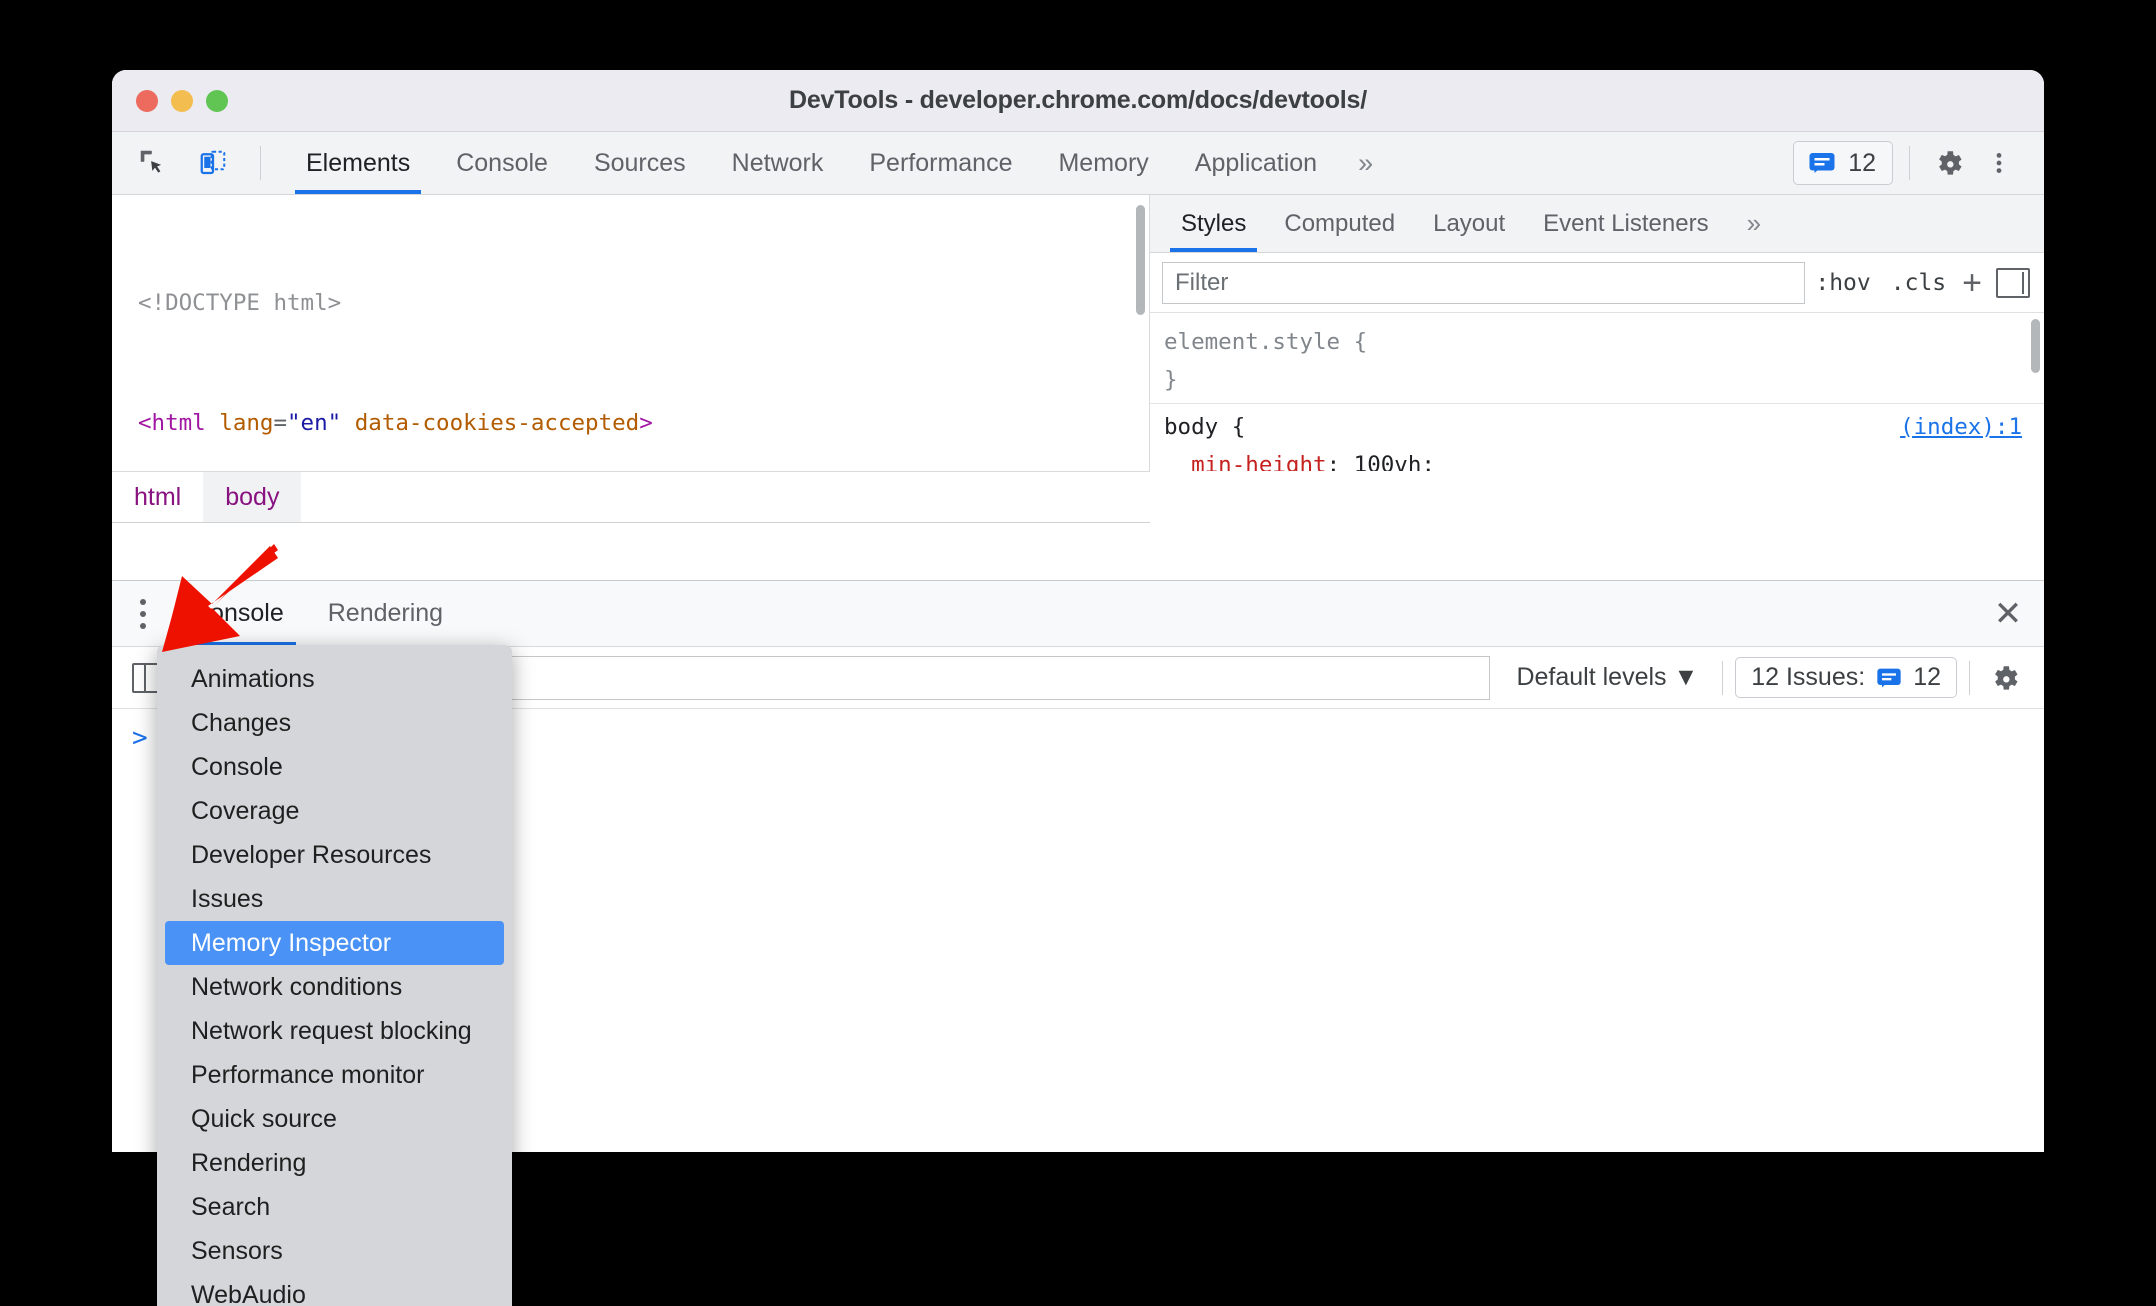  I want to click on tab-performance: Performance, so click(940, 163).